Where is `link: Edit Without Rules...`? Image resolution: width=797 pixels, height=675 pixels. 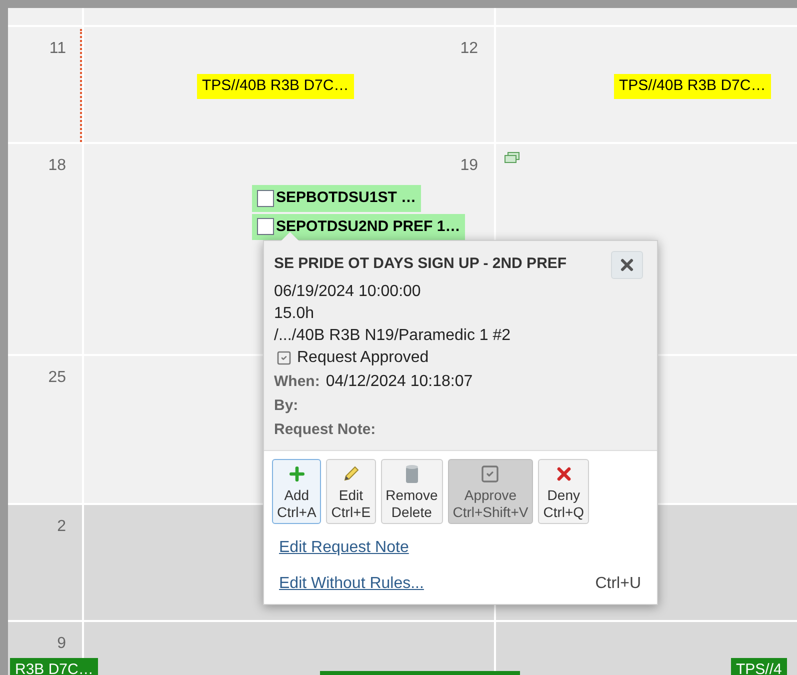 link: Edit Without Rules... is located at coordinates (351, 584).